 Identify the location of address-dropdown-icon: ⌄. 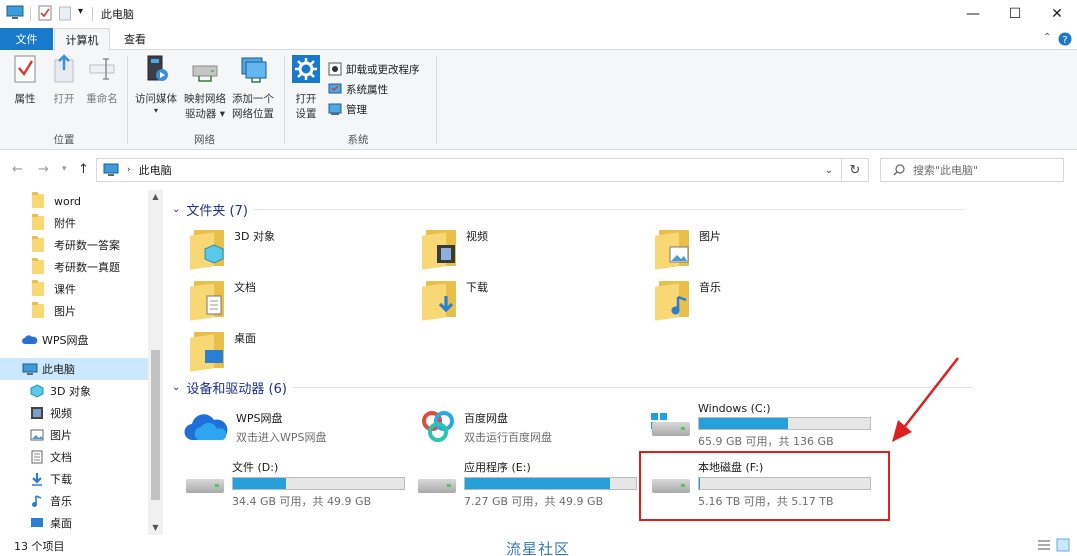
(829, 170).